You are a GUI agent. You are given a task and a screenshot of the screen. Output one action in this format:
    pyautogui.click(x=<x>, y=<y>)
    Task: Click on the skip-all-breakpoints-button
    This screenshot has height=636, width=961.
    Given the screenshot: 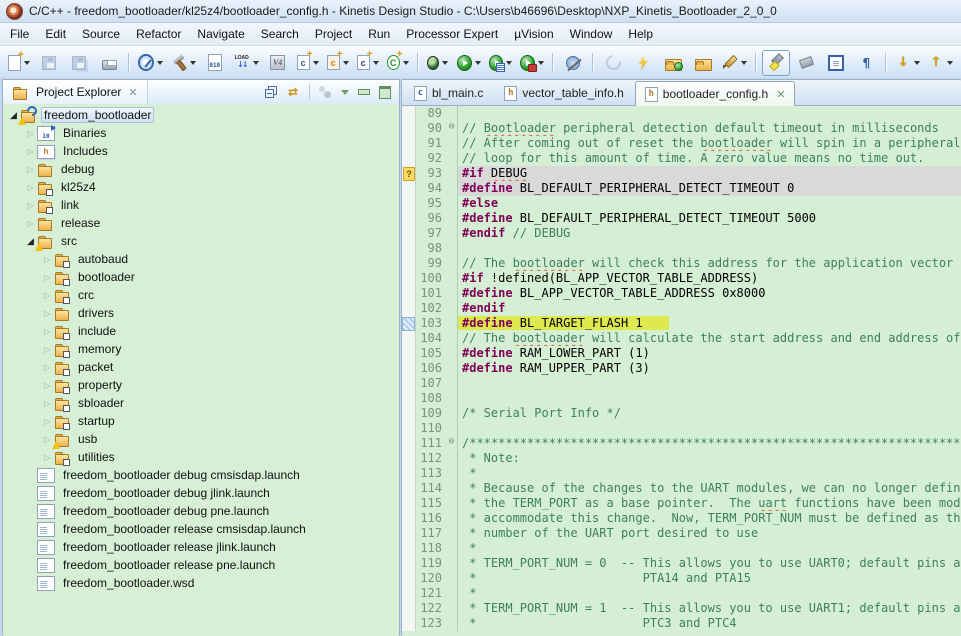 What is the action you would take?
    pyautogui.click(x=573, y=63)
    